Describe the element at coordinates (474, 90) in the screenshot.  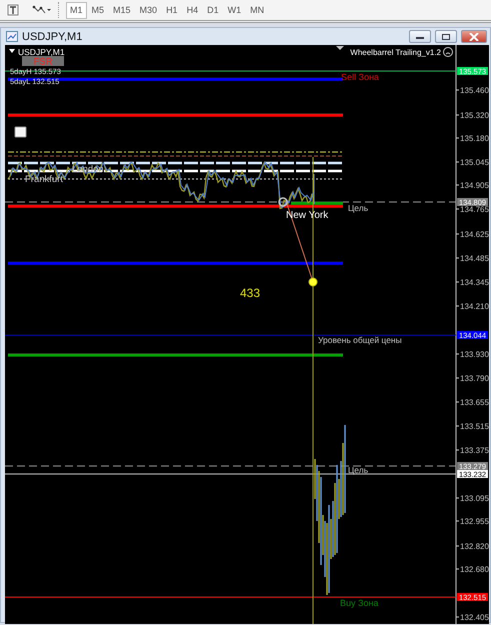
I see `axis-label: 135.460` at that location.